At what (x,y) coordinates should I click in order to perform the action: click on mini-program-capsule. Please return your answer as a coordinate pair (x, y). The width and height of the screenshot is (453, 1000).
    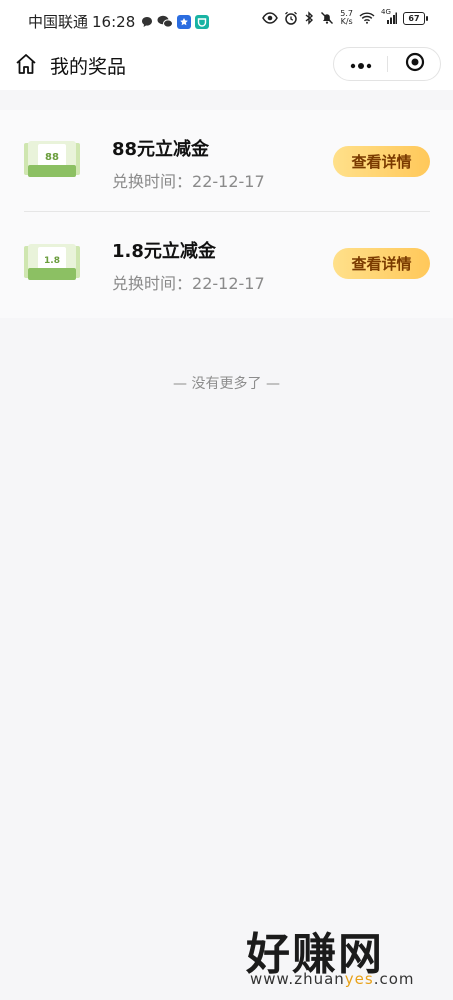
    Looking at the image, I should click on (387, 64).